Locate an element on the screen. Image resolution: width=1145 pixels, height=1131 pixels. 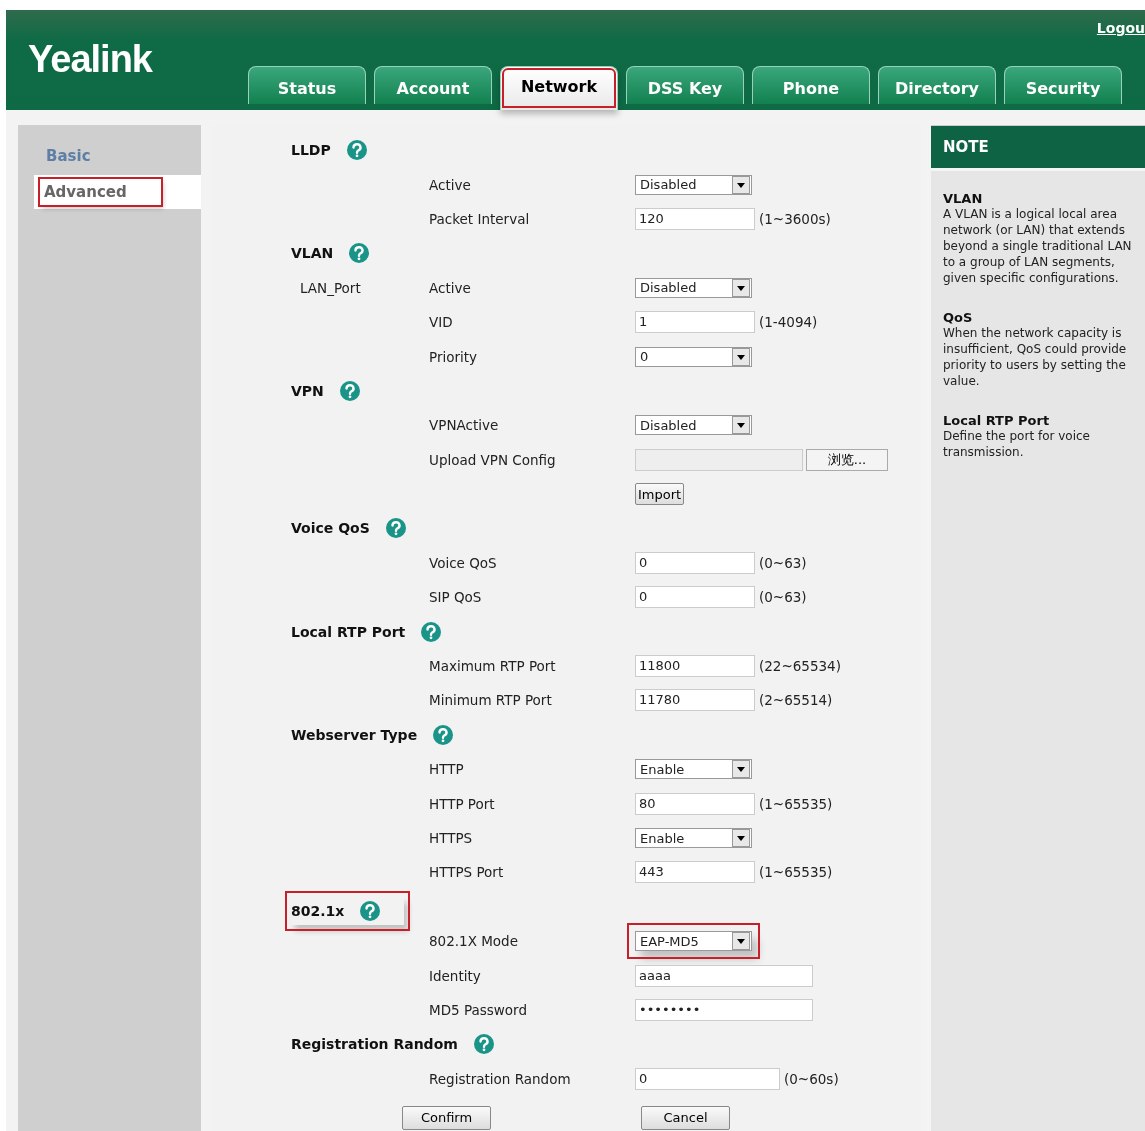
field-label: Voice QoS is located at coordinates (463, 562).